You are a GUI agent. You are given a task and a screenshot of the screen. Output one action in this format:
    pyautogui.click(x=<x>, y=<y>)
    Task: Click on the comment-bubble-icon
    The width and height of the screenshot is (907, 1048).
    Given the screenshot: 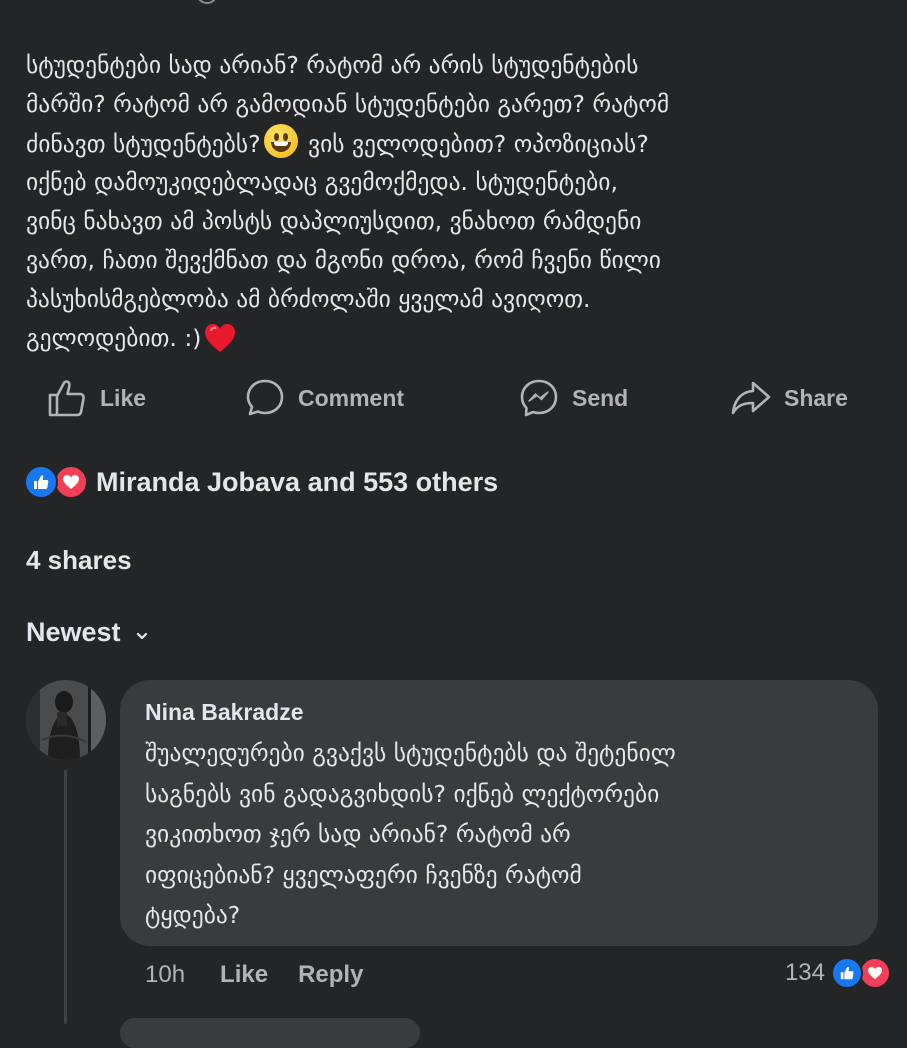 What is the action you would take?
    pyautogui.click(x=265, y=398)
    